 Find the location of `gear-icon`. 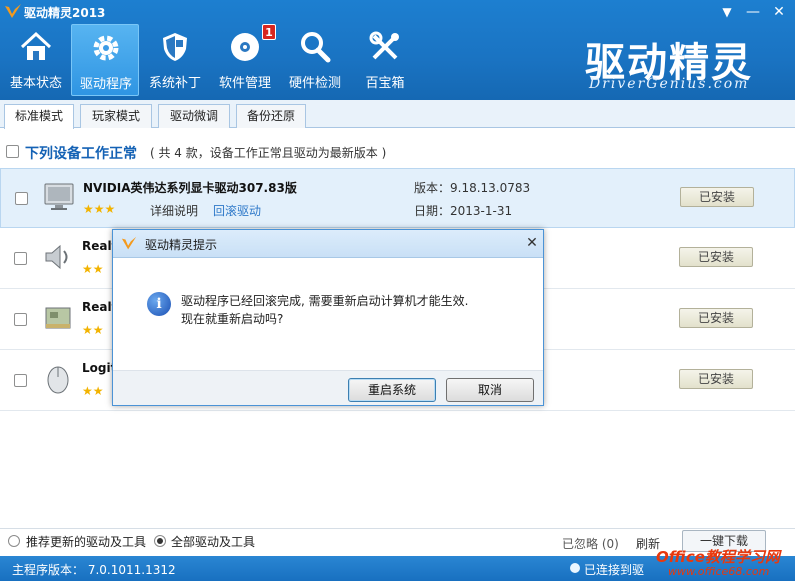

gear-icon is located at coordinates (106, 48).